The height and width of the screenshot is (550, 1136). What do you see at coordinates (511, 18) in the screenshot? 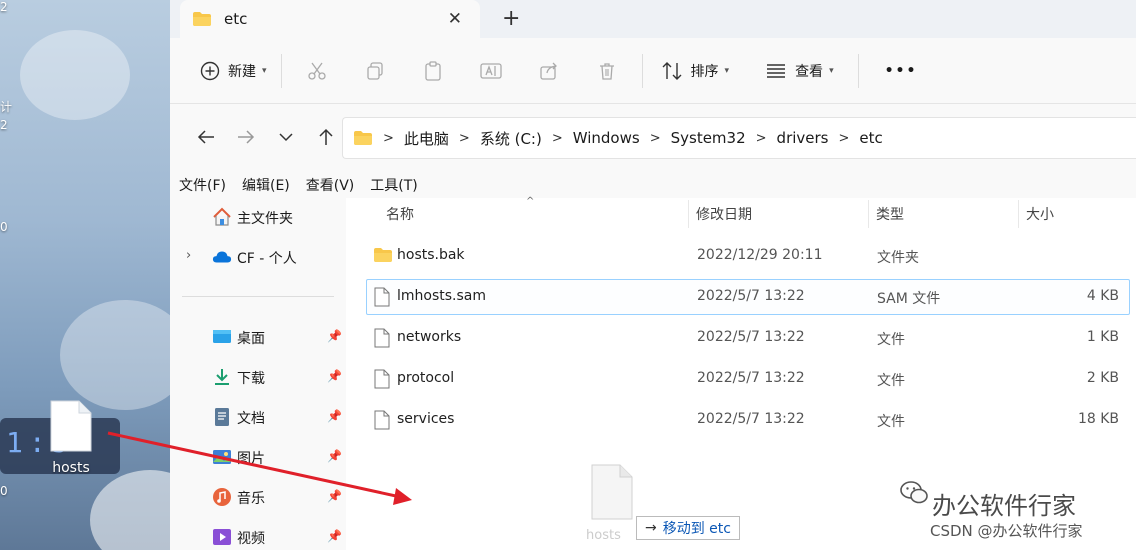
I see `new-tab-button: +` at bounding box center [511, 18].